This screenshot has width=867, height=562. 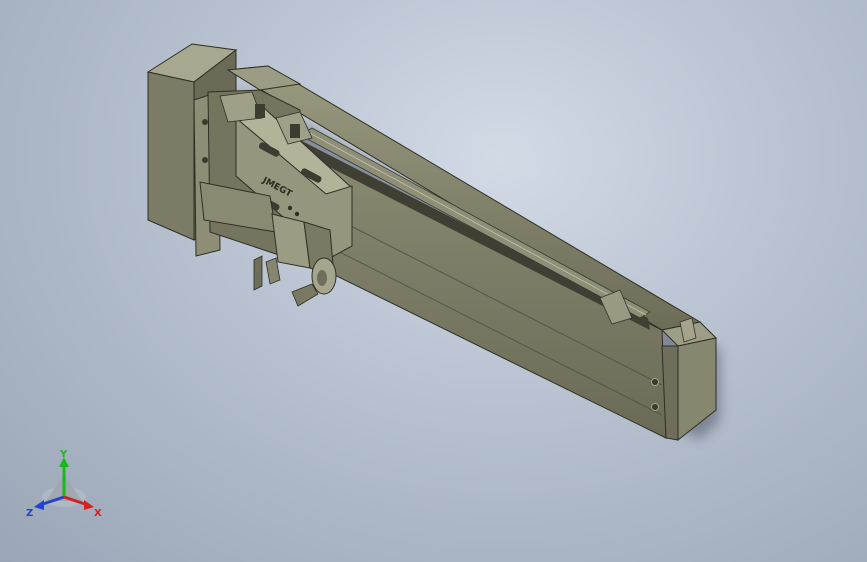 I want to click on x-axis-arrow, so click(x=89, y=505).